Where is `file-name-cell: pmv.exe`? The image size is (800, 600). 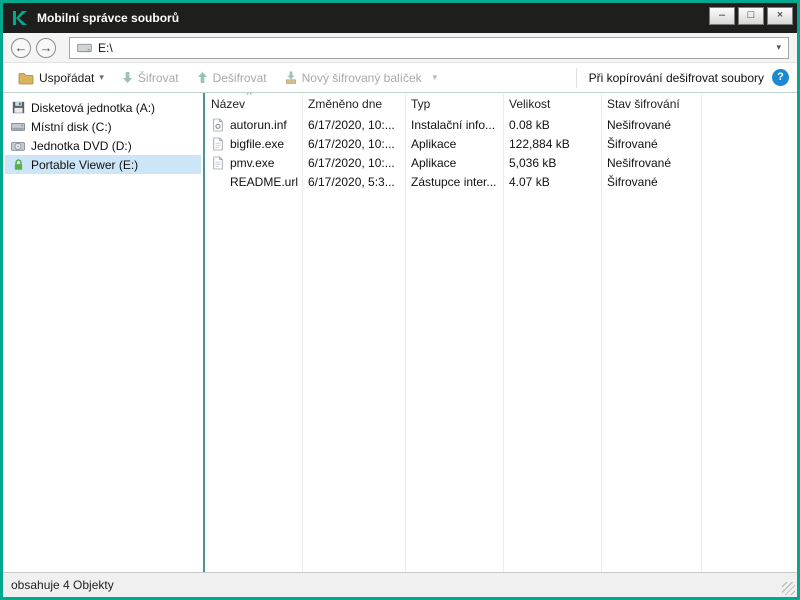
file-name-cell: pmv.exe is located at coordinates (253, 163).